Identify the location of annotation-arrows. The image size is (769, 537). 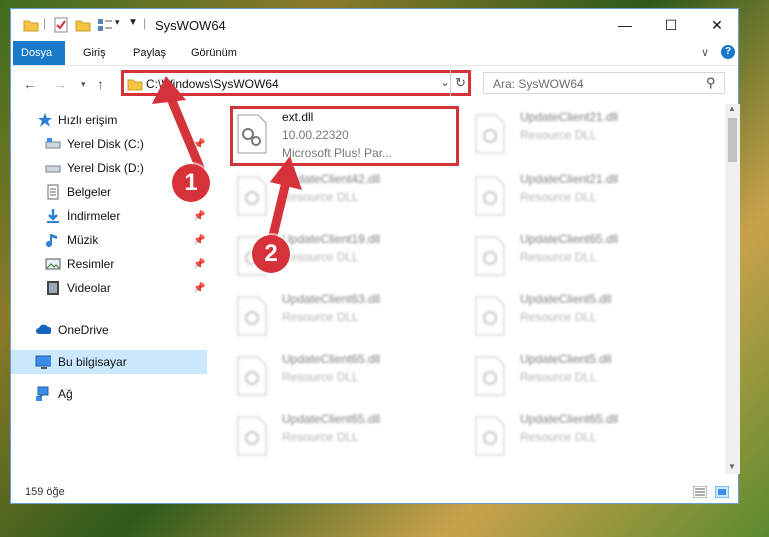
(227, 160).